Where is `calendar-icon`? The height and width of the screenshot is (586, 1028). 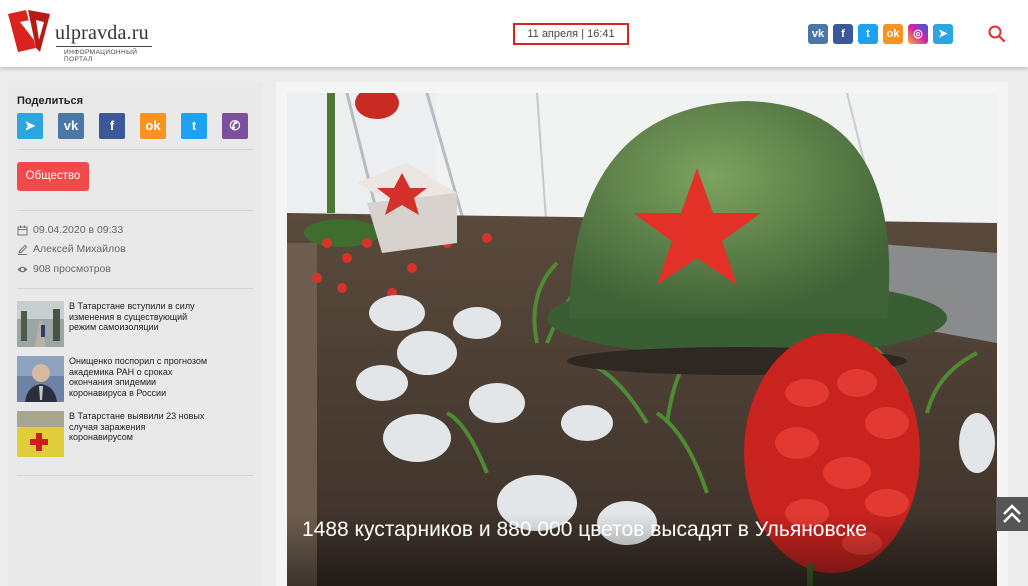 calendar-icon is located at coordinates (22, 230).